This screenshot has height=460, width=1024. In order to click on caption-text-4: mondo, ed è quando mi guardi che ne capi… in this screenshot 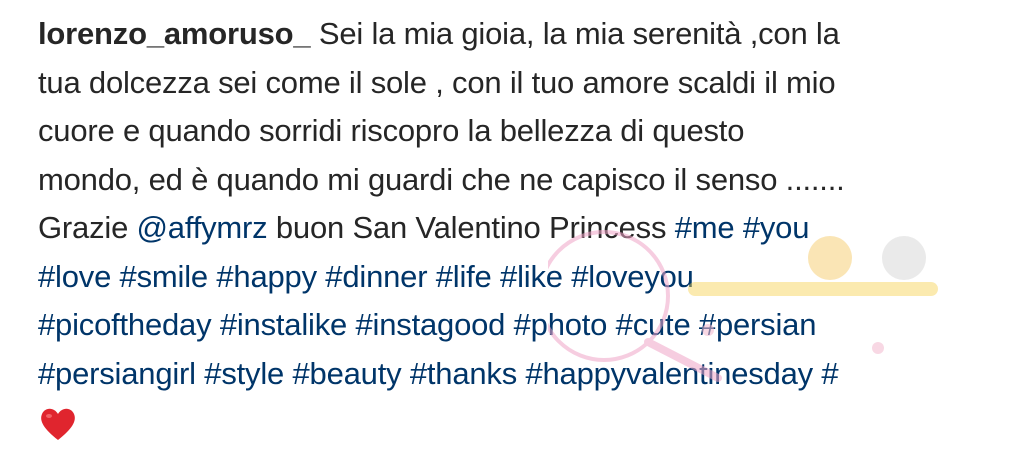, I will do `click(441, 179)`.